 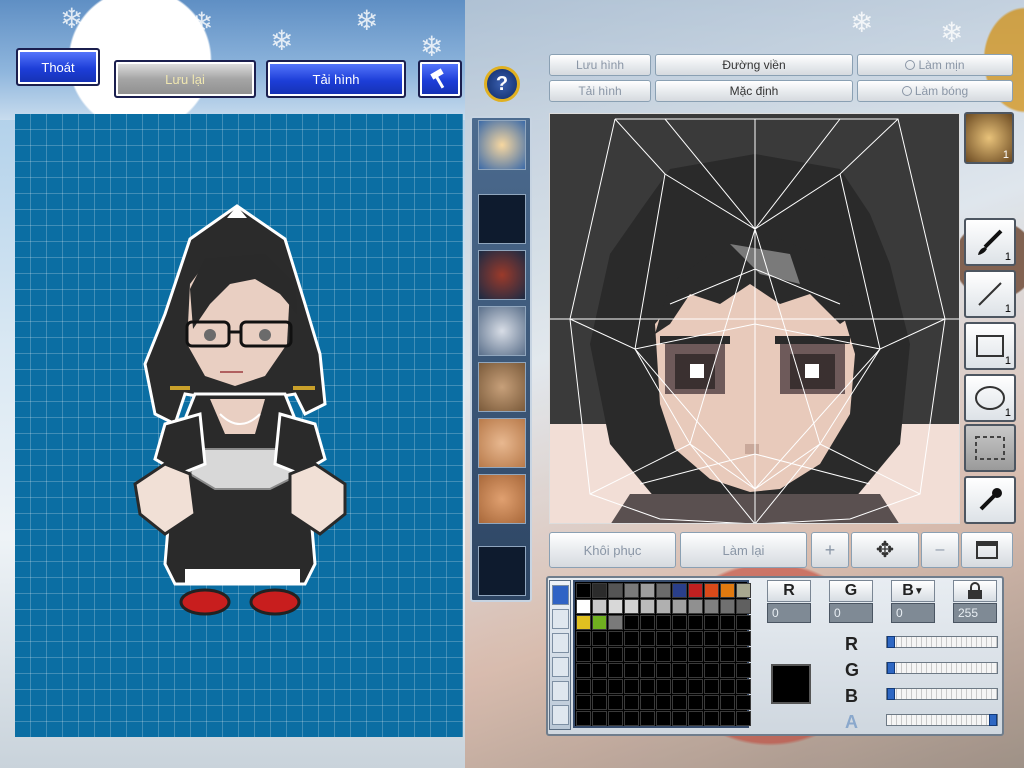 What do you see at coordinates (58, 67) in the screenshot?
I see `exit-button: Thoát` at bounding box center [58, 67].